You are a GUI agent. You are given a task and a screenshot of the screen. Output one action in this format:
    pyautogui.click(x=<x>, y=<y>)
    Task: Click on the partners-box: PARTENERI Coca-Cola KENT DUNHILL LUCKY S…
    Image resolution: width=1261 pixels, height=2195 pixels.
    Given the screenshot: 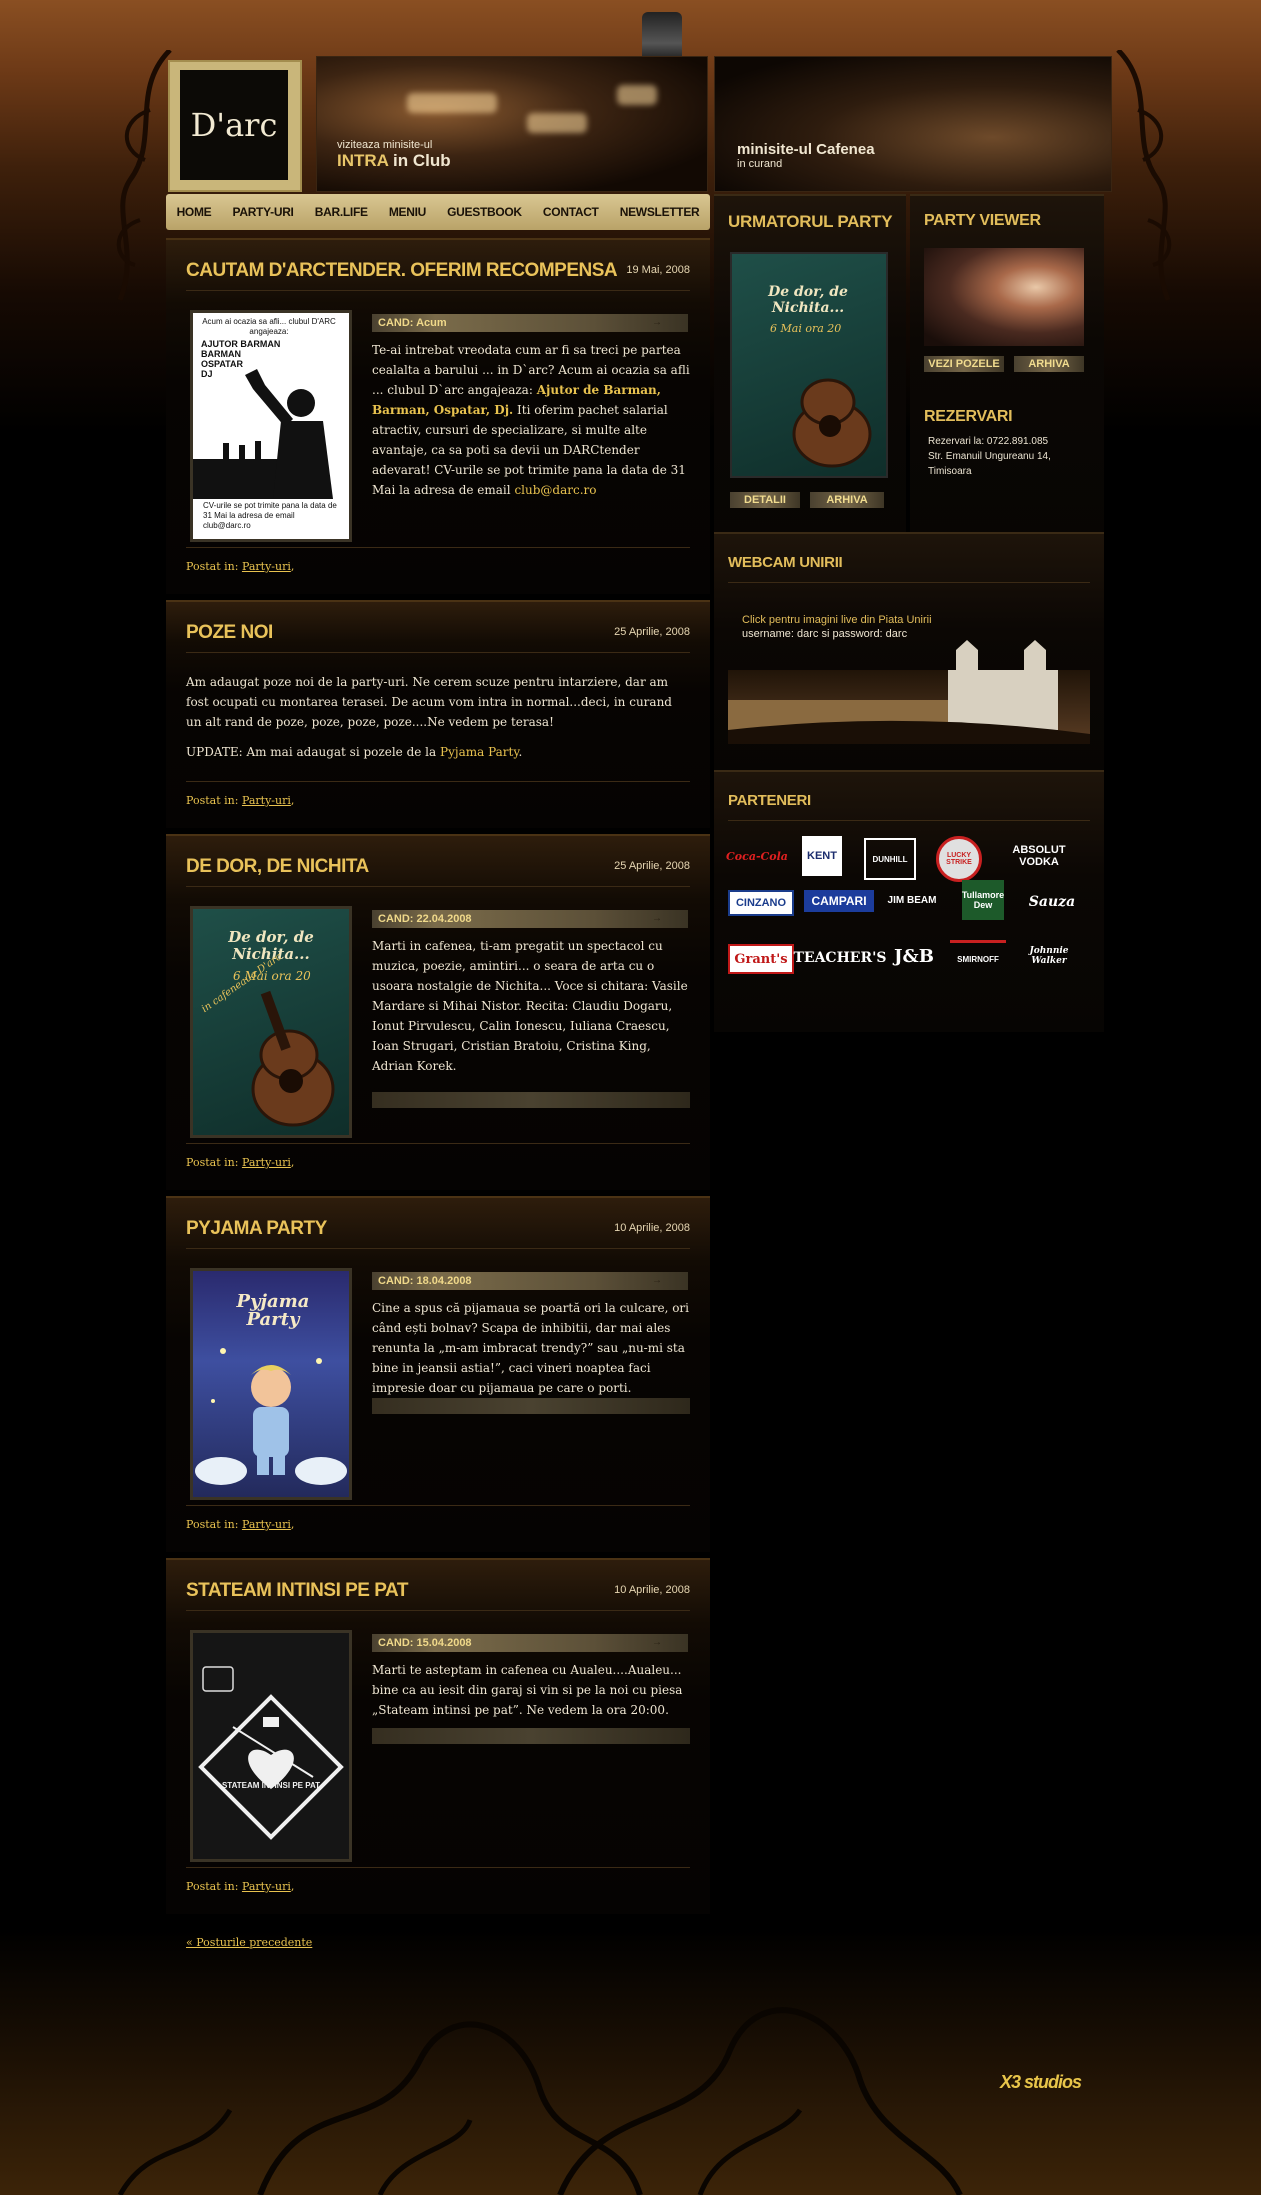 What is the action you would take?
    pyautogui.click(x=909, y=901)
    